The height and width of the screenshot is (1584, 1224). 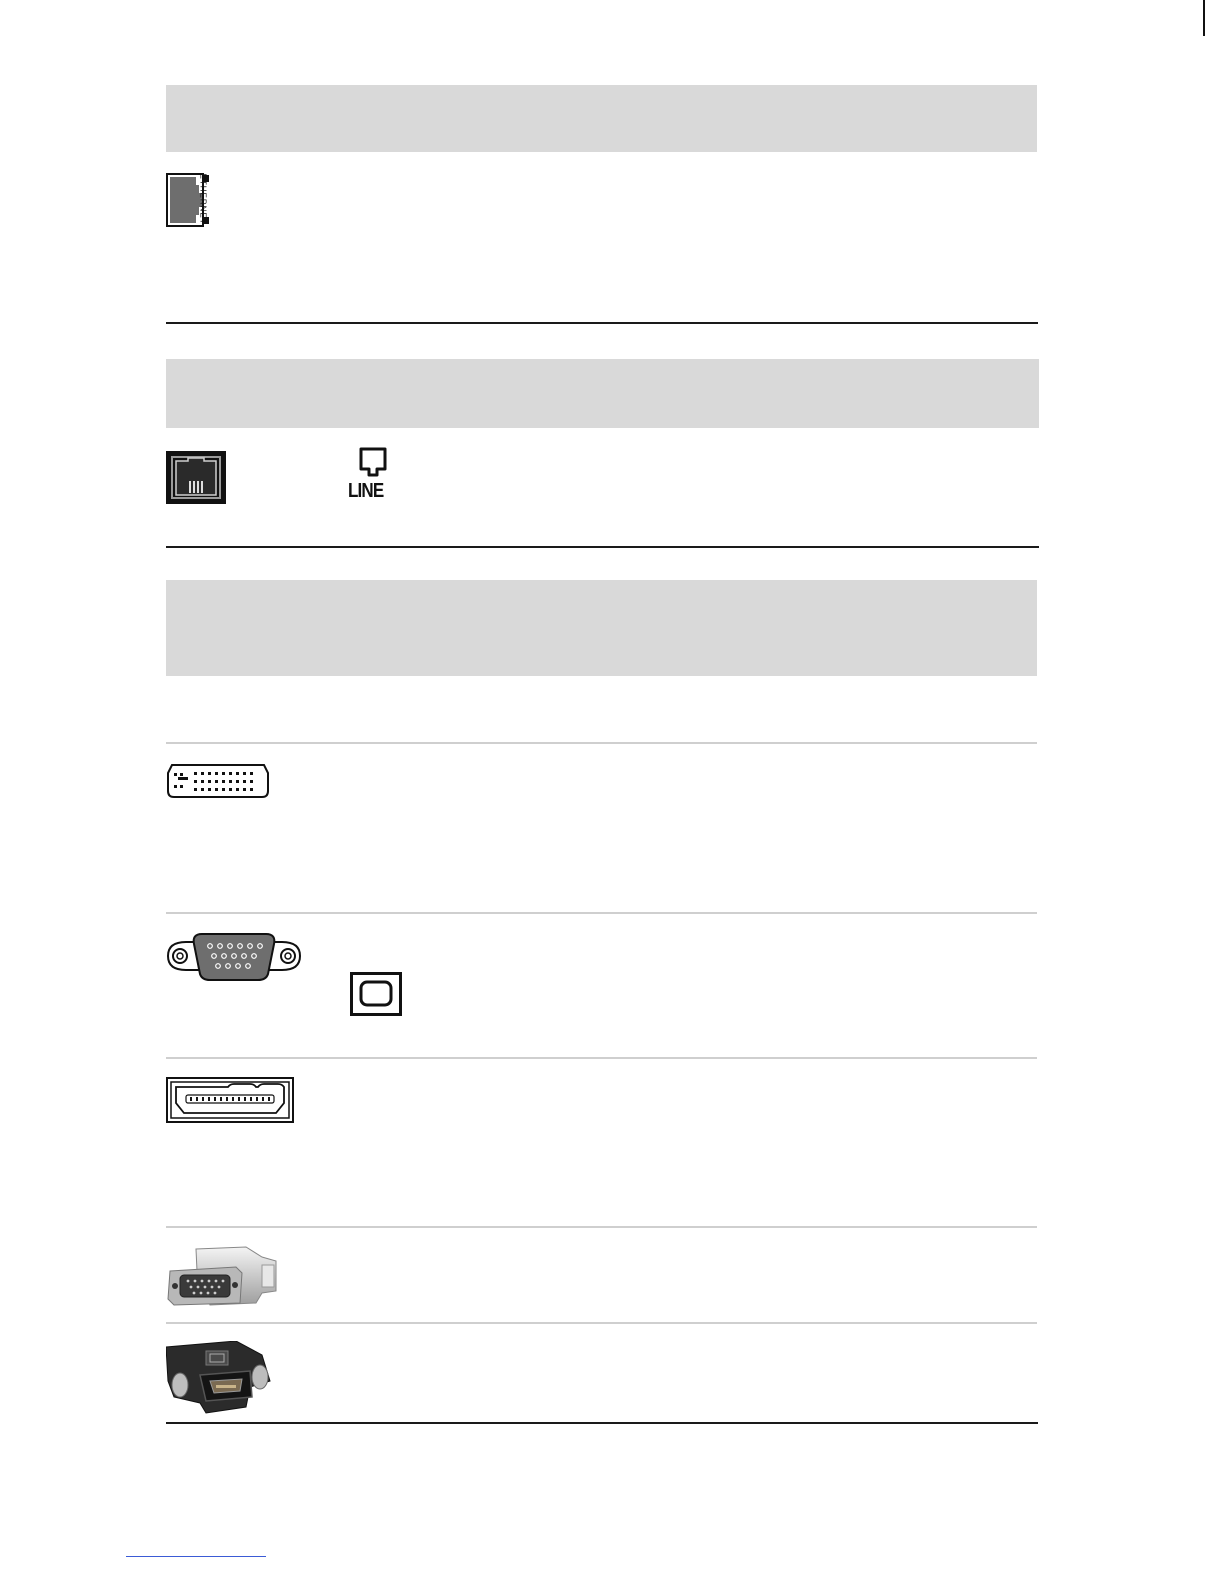 I want to click on section-header-band-modem, so click(x=602, y=393).